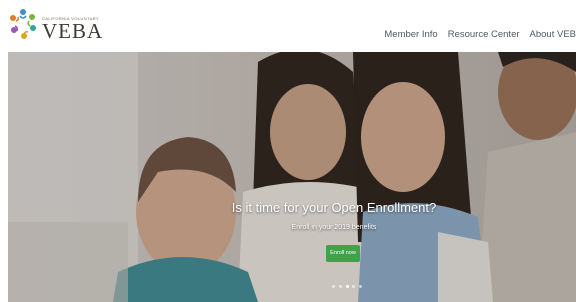 Image resolution: width=576 pixels, height=302 pixels. I want to click on main-nav: Member Info Resource Center About VEB, so click(480, 34).